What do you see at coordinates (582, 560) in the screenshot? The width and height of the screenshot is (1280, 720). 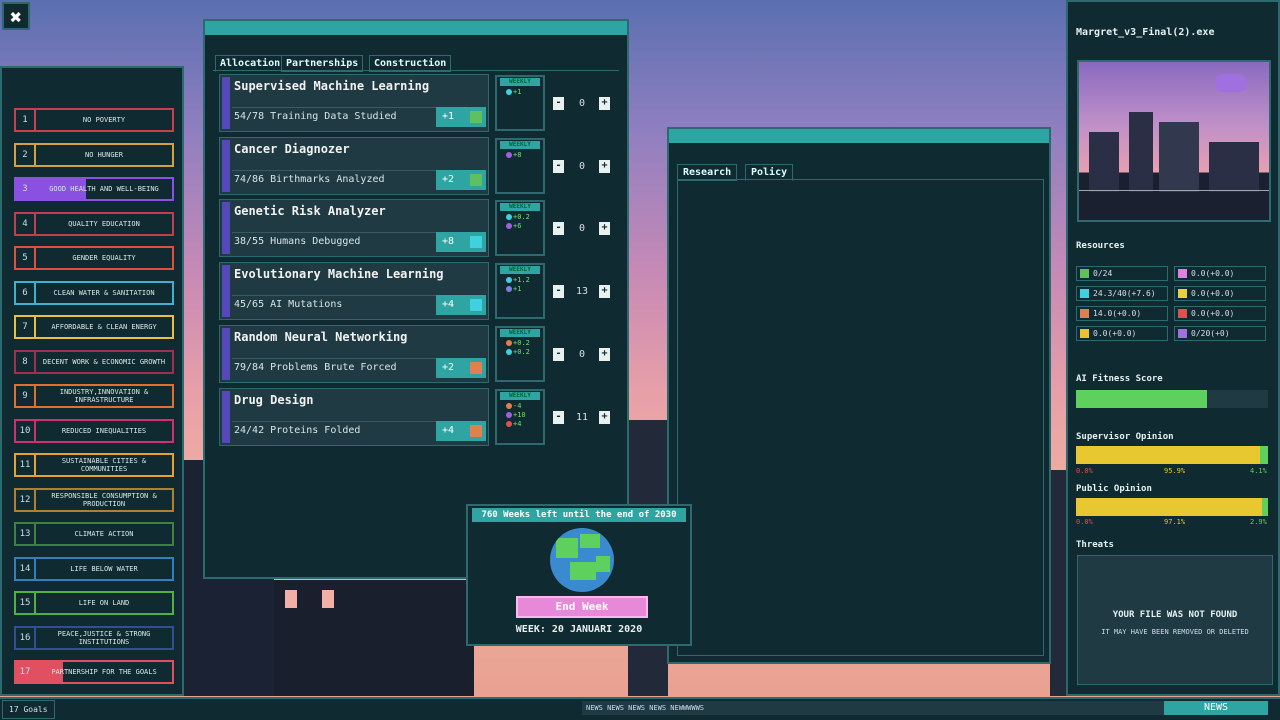 I see `earth-icon` at bounding box center [582, 560].